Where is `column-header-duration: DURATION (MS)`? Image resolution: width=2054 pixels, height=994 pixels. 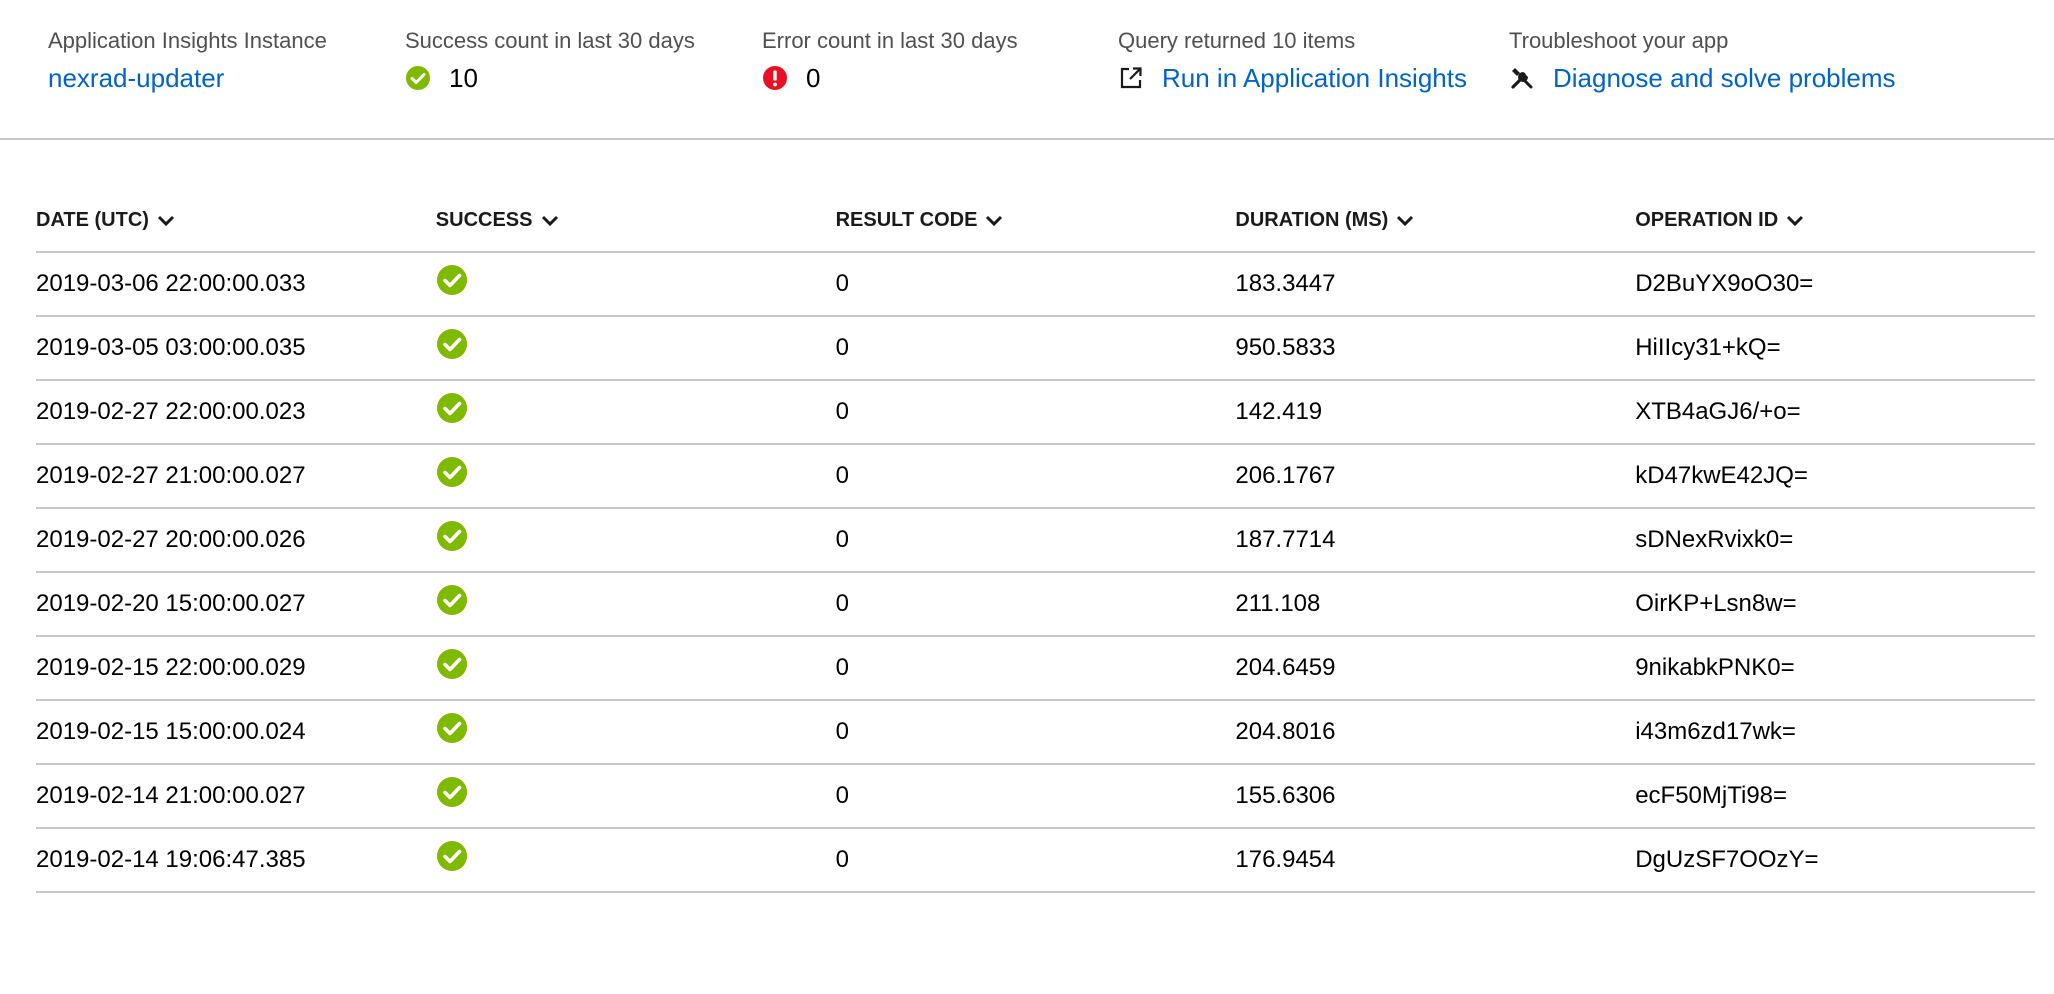
column-header-duration: DURATION (MS) is located at coordinates (1435, 220).